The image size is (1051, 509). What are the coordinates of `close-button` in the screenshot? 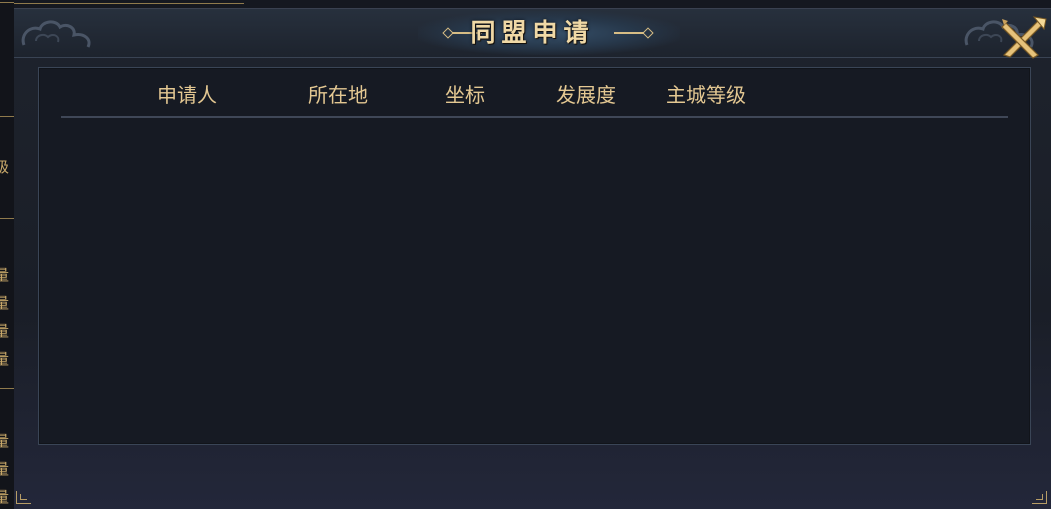 It's located at (1023, 38).